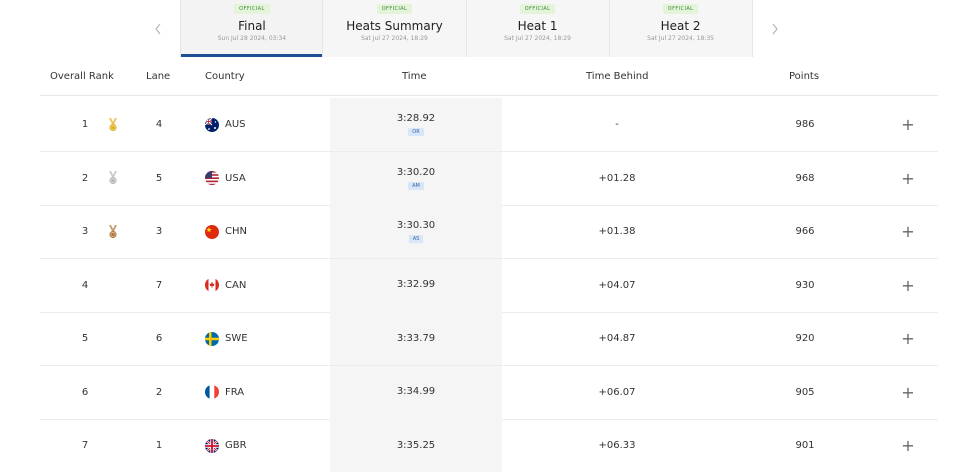 Image resolution: width=960 pixels, height=472 pixels. I want to click on country-code: CAN, so click(236, 285).